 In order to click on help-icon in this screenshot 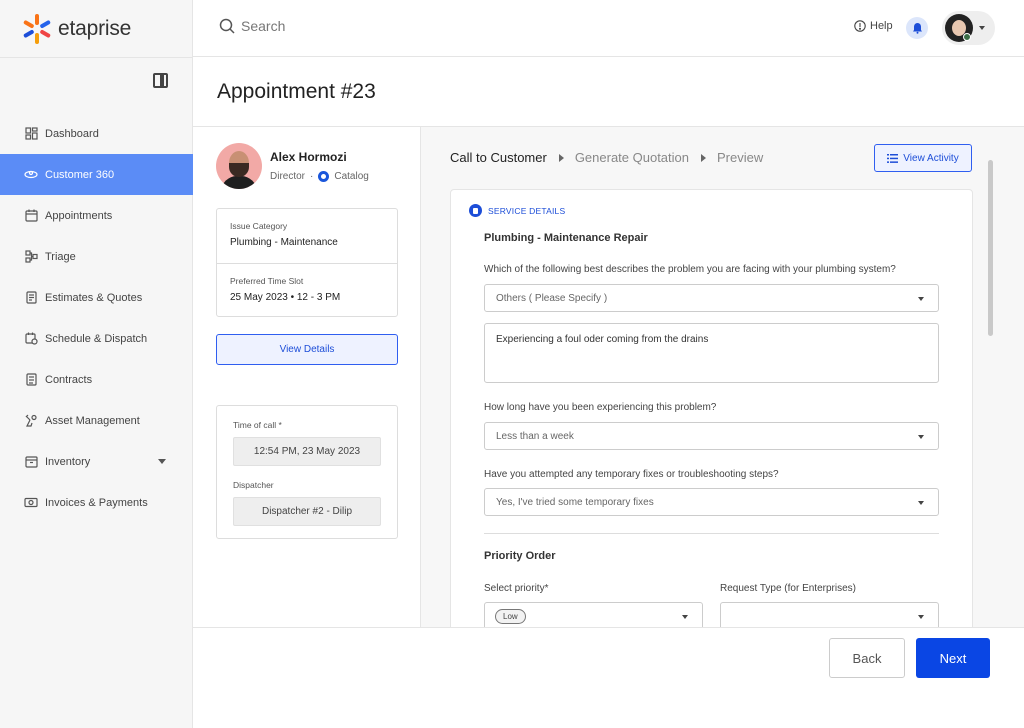, I will do `click(860, 26)`.